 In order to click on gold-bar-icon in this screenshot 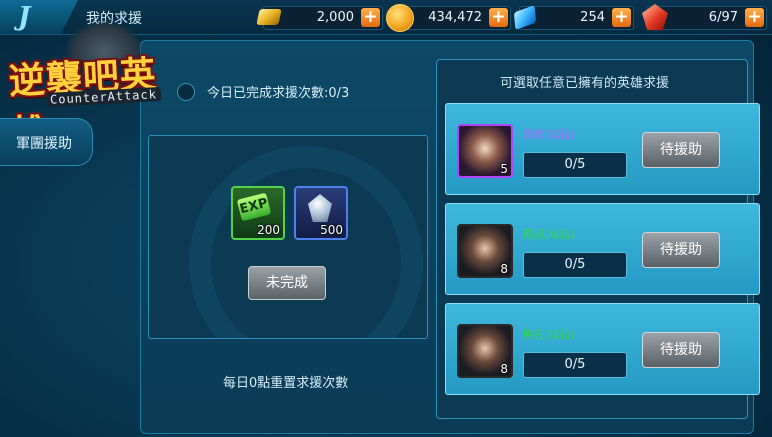, I will do `click(269, 17)`.